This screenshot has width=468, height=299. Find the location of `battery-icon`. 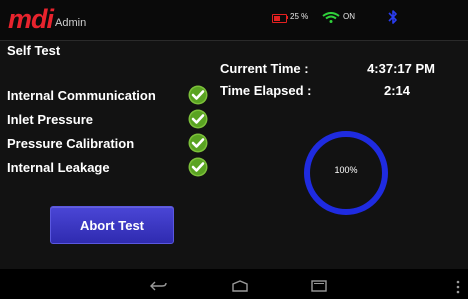

battery-icon is located at coordinates (279, 18).